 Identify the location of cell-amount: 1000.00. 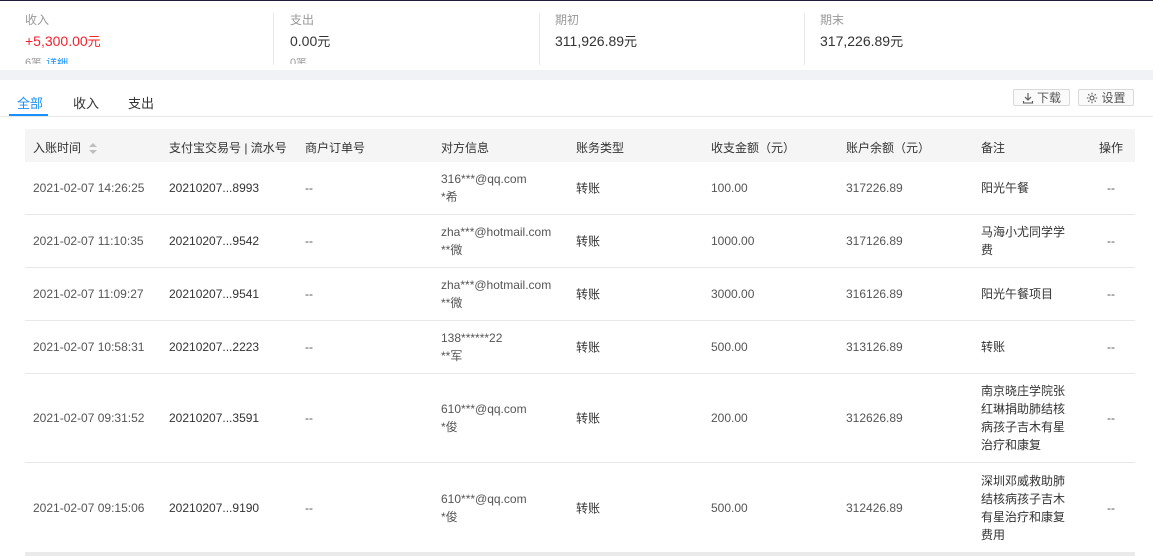
(733, 241).